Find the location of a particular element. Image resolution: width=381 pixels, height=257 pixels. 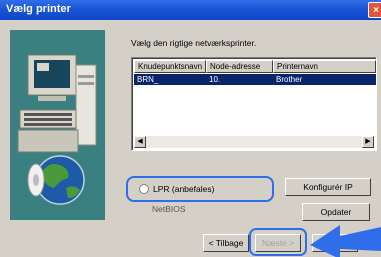

next-highlight-outline is located at coordinates (278, 242).